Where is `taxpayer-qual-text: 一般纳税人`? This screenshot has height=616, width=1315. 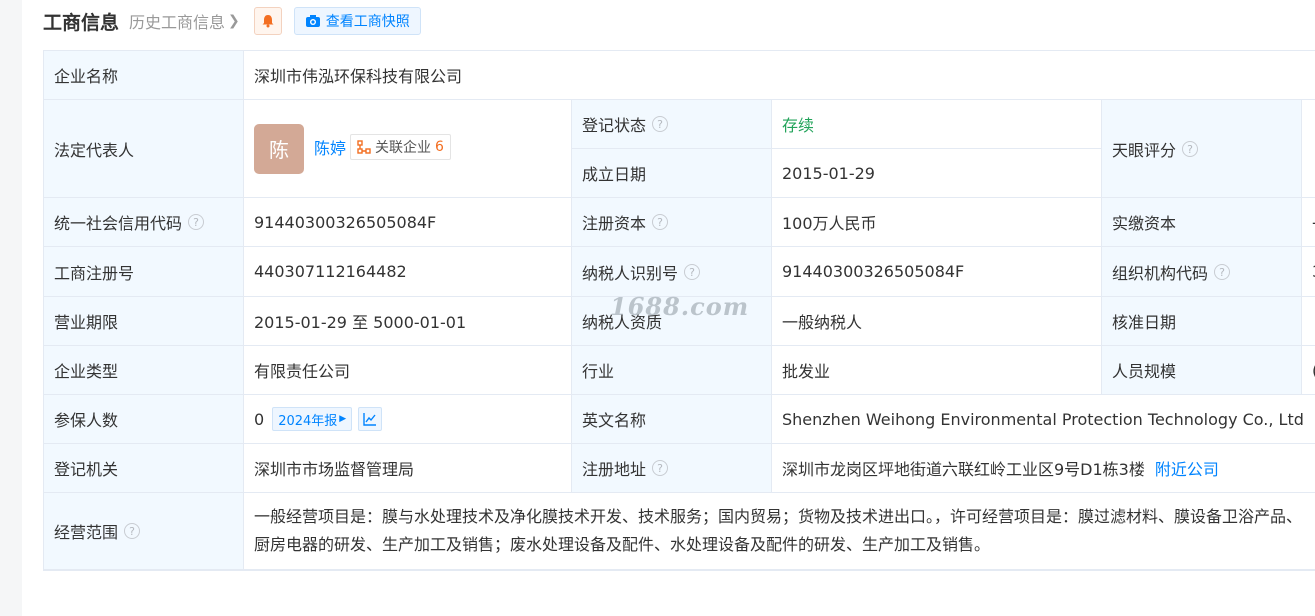 taxpayer-qual-text: 一般纳税人 is located at coordinates (822, 322).